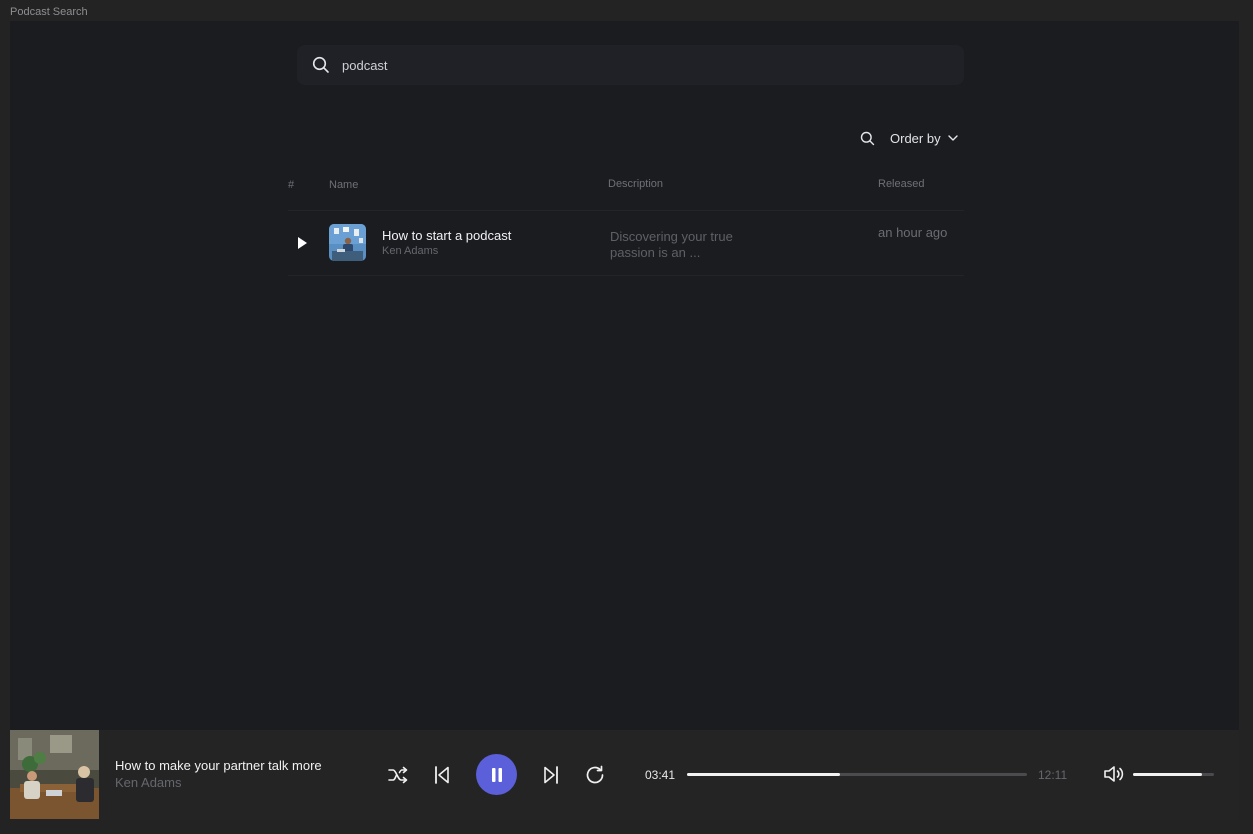  What do you see at coordinates (915, 138) in the screenshot?
I see `order-by-label: Order by` at bounding box center [915, 138].